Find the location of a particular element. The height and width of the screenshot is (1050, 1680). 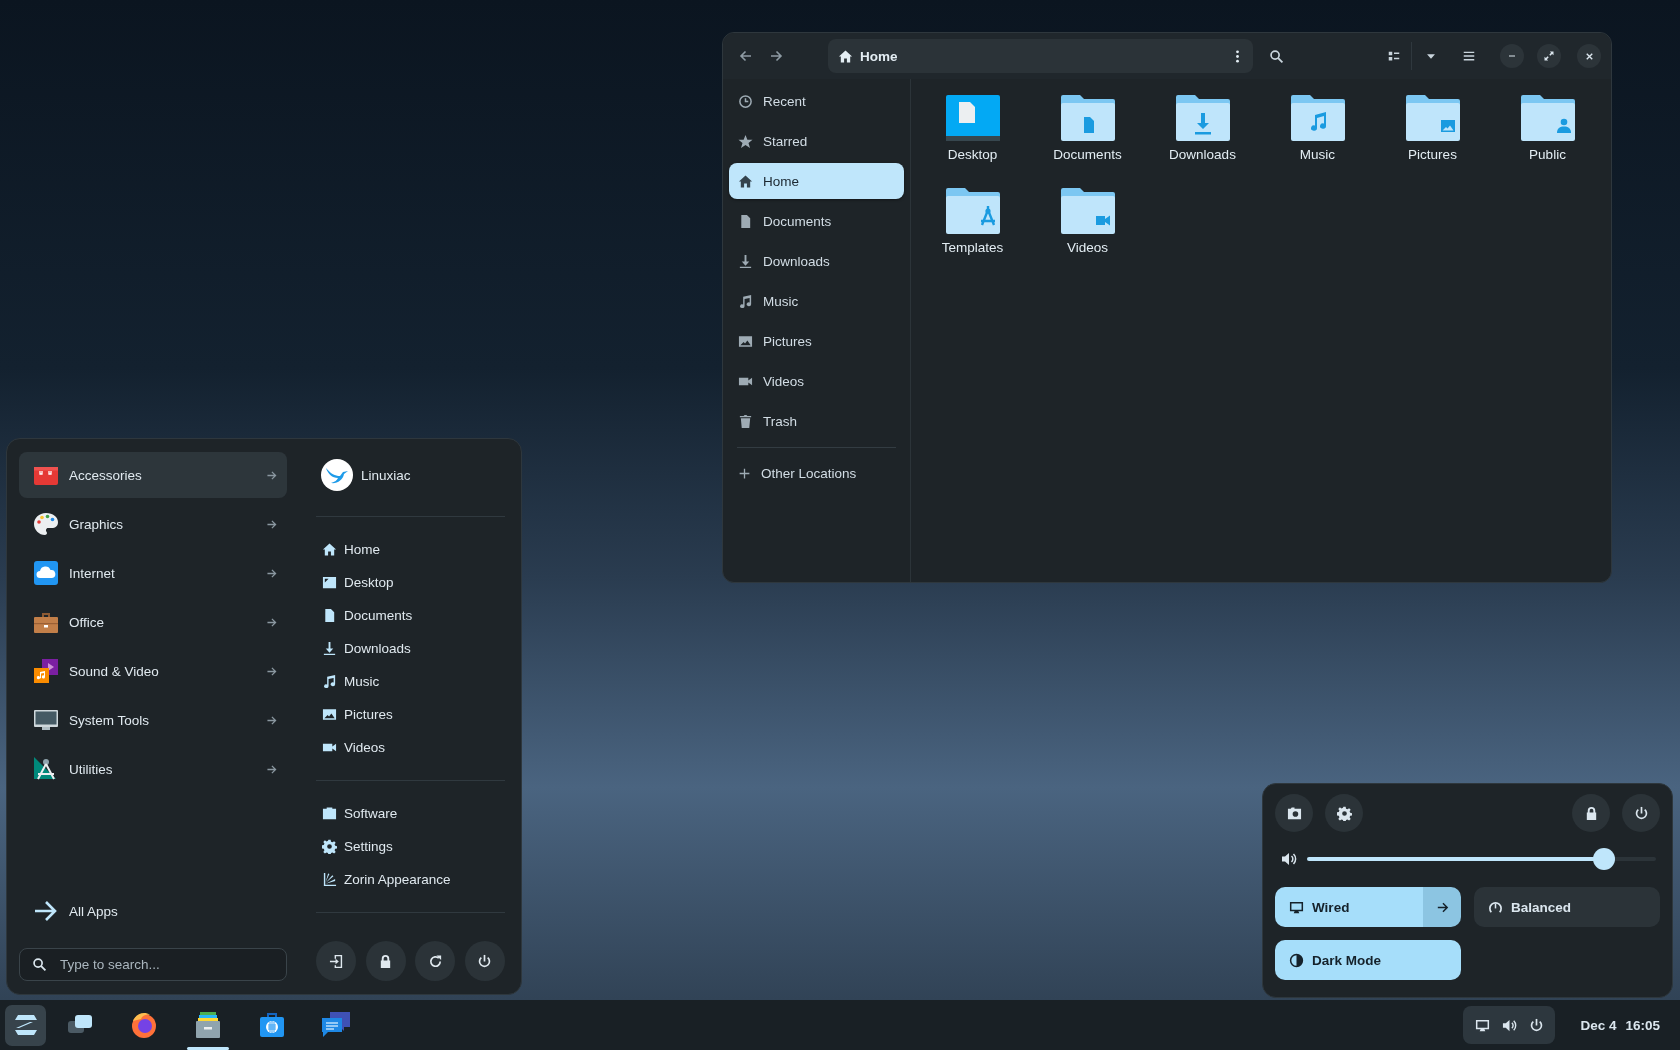

sidebar-item: Recent is located at coordinates (816, 101).